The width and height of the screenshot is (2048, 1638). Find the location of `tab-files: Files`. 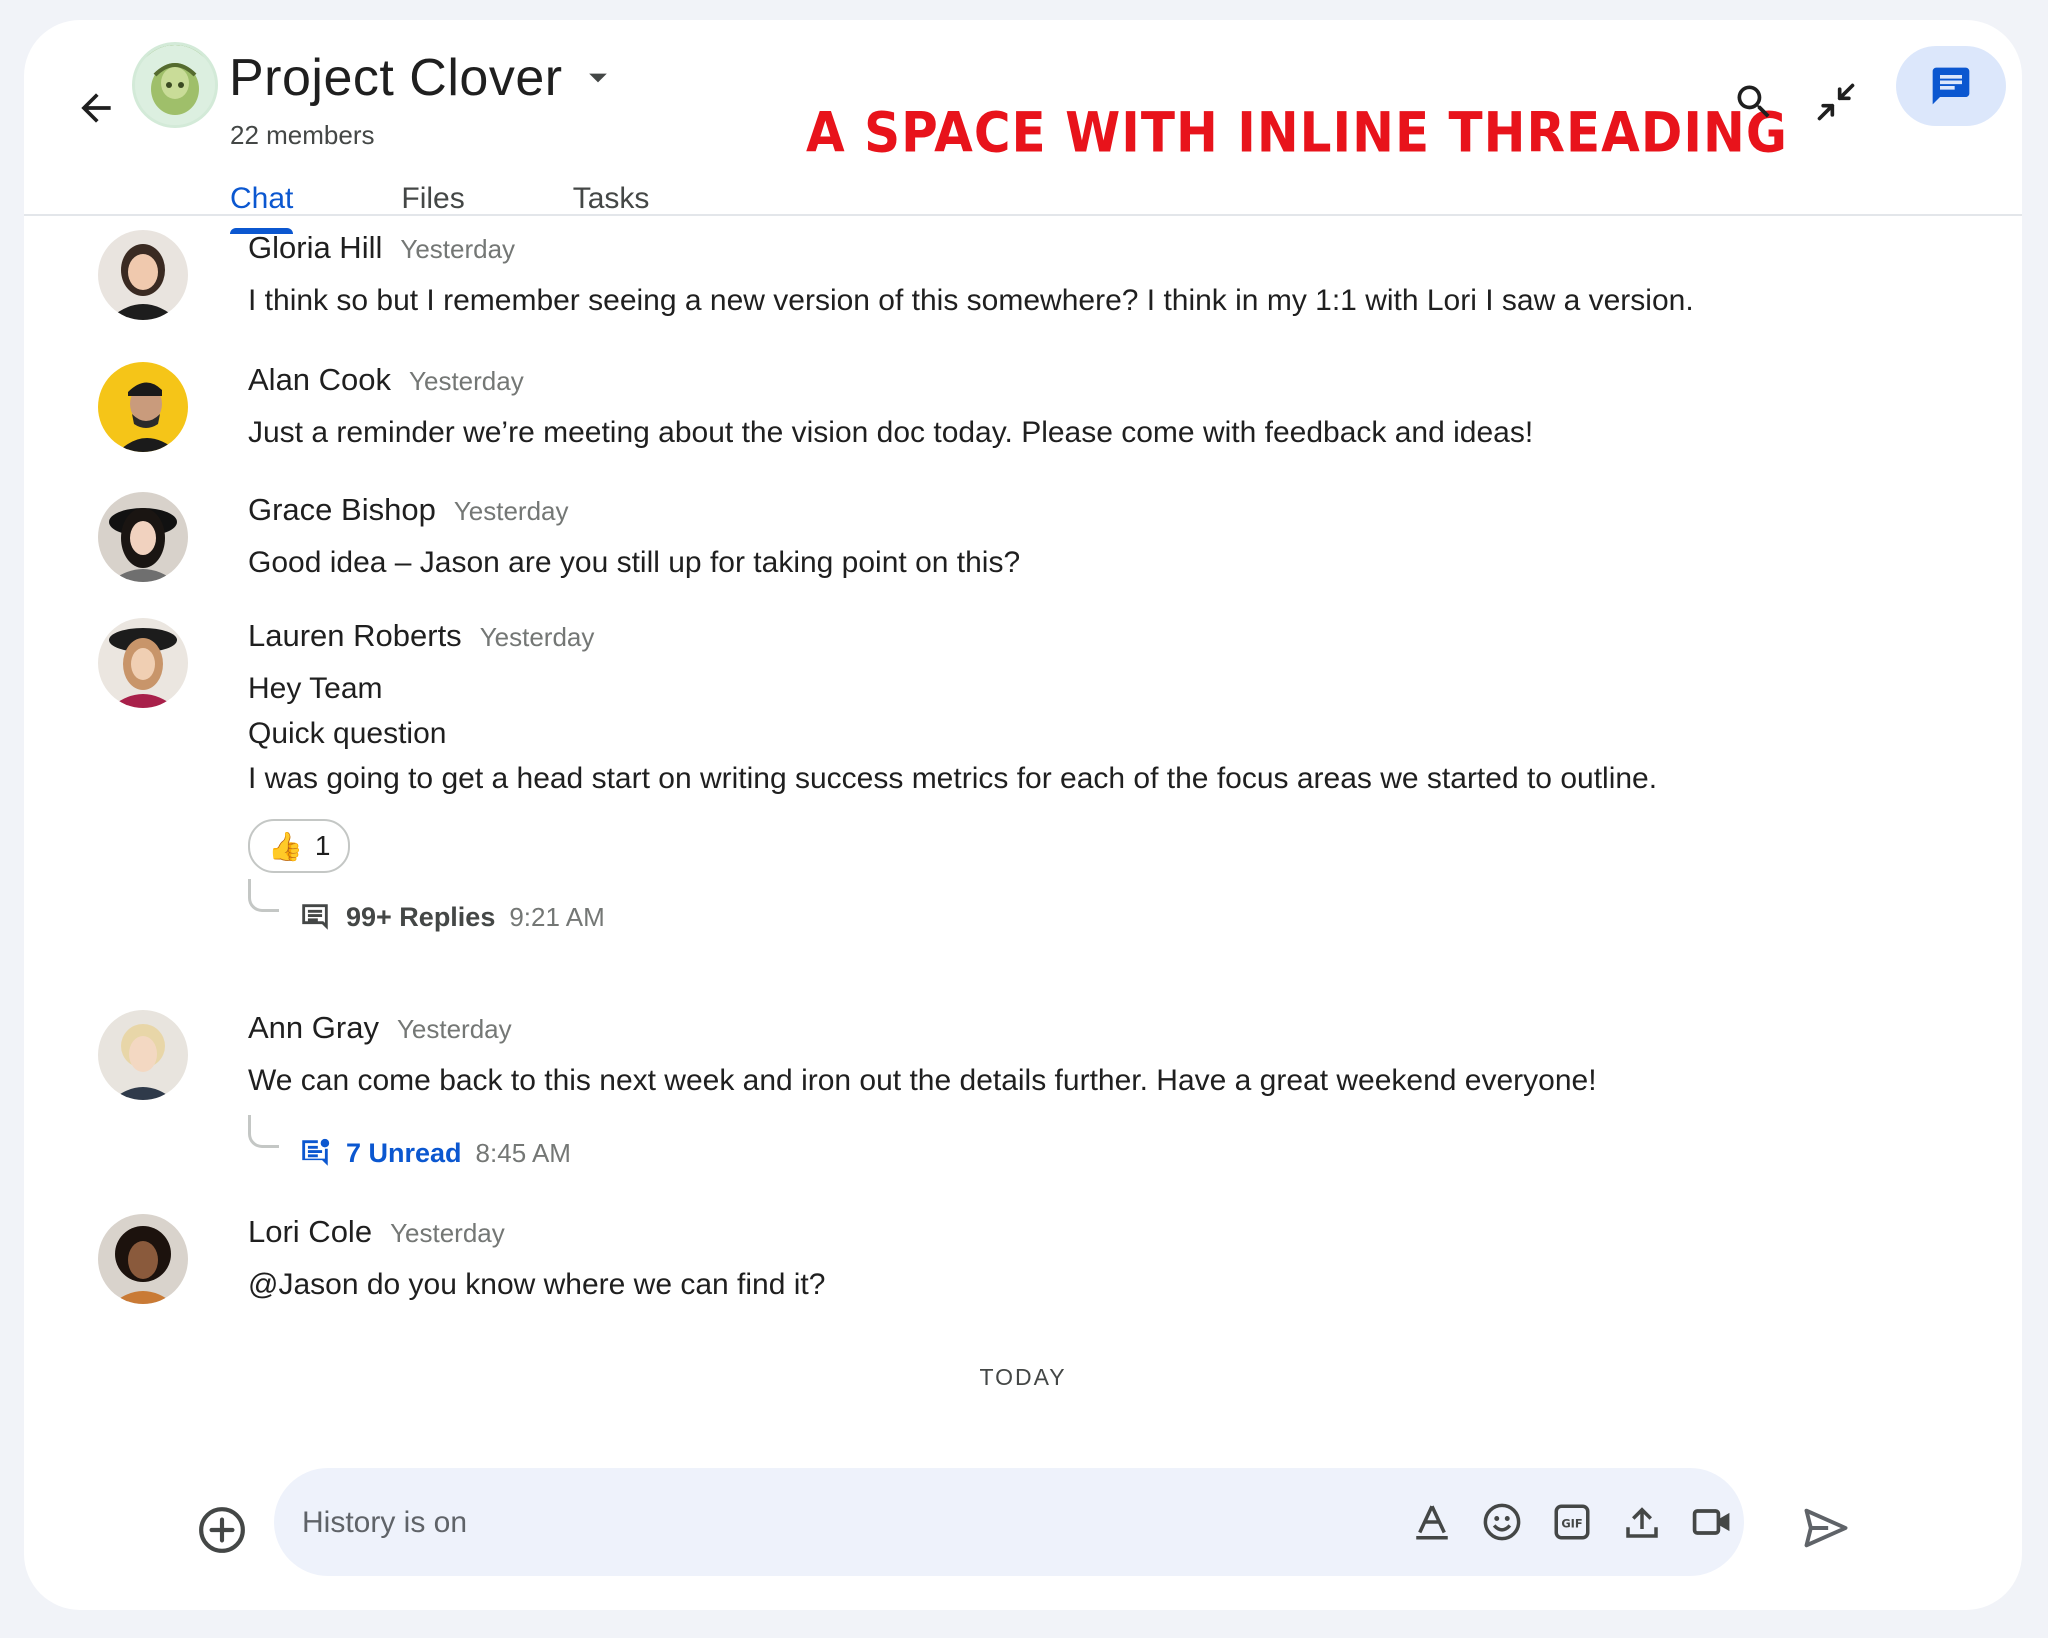

tab-files: Files is located at coordinates (432, 197).